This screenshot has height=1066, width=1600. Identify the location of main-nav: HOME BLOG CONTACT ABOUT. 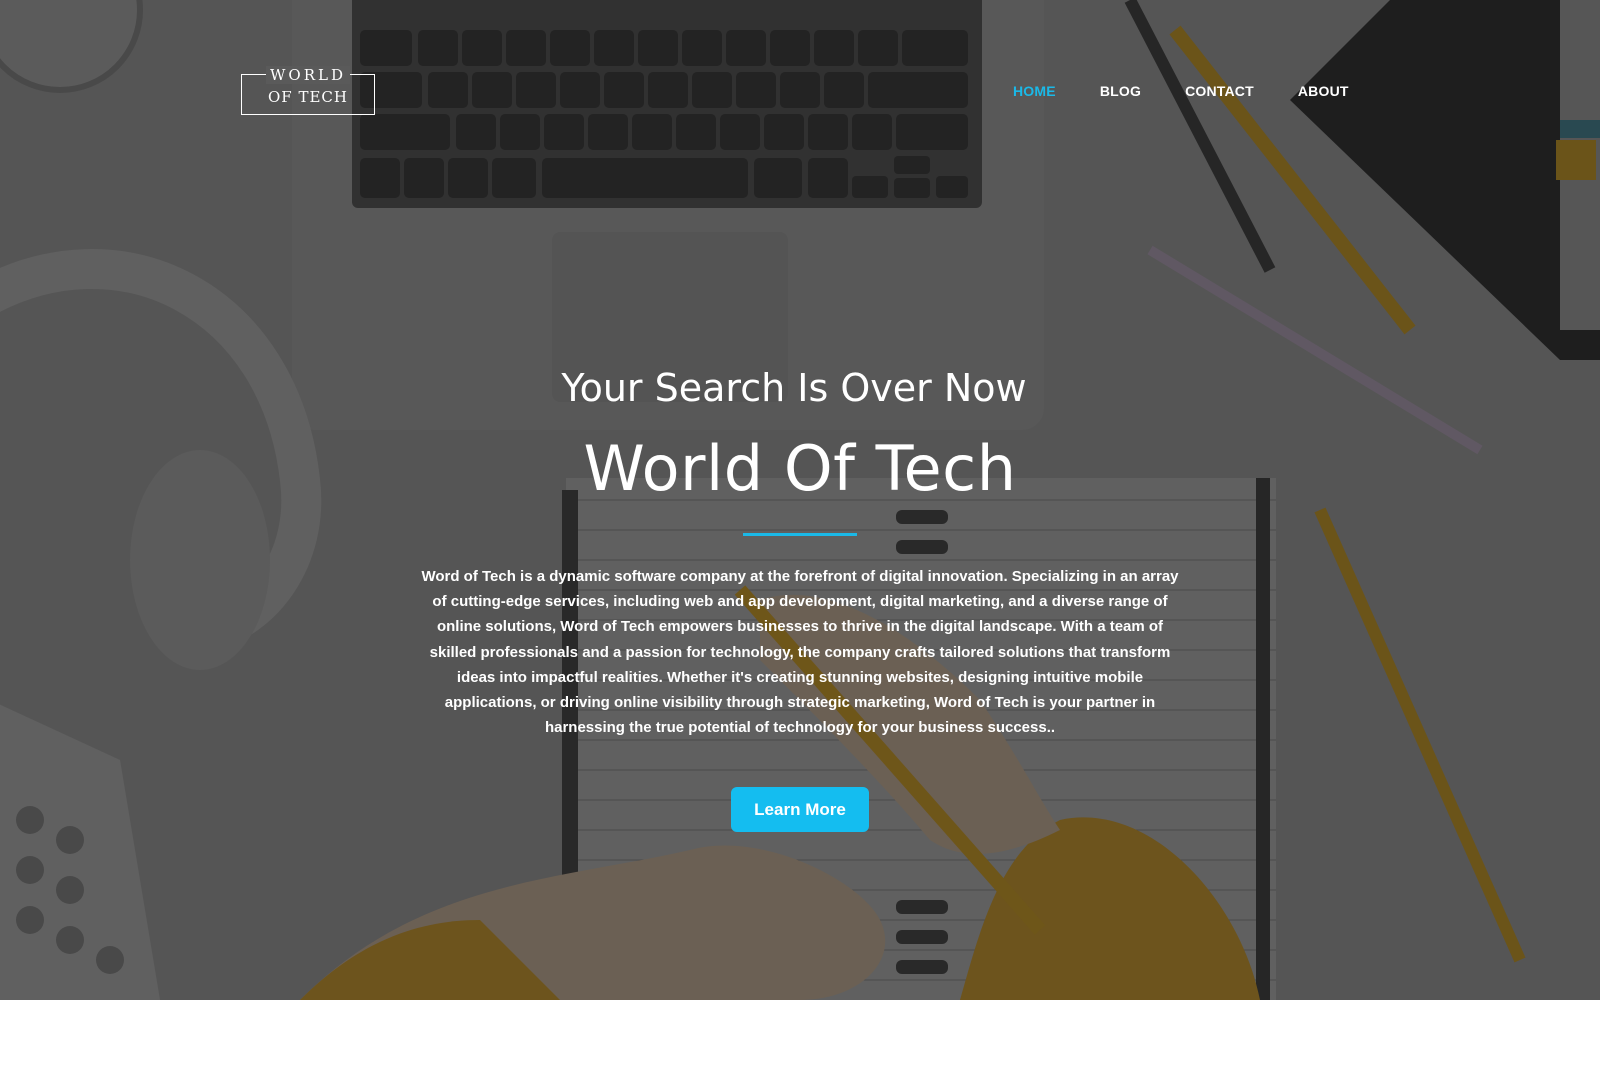
(1203, 91).